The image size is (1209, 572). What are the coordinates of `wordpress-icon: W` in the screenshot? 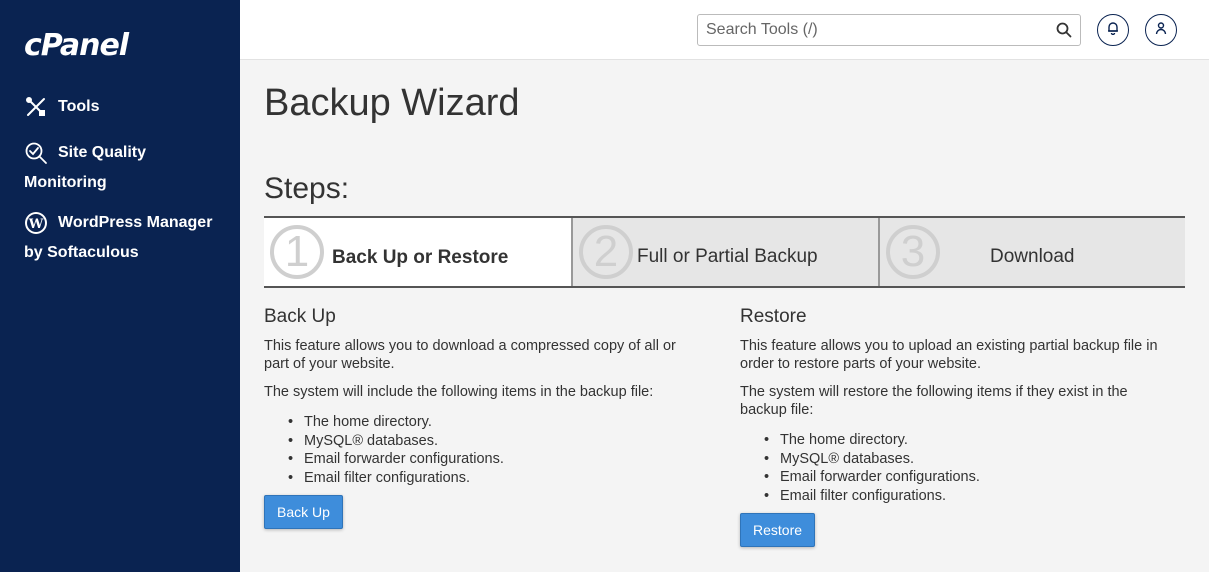 It's located at (36, 223).